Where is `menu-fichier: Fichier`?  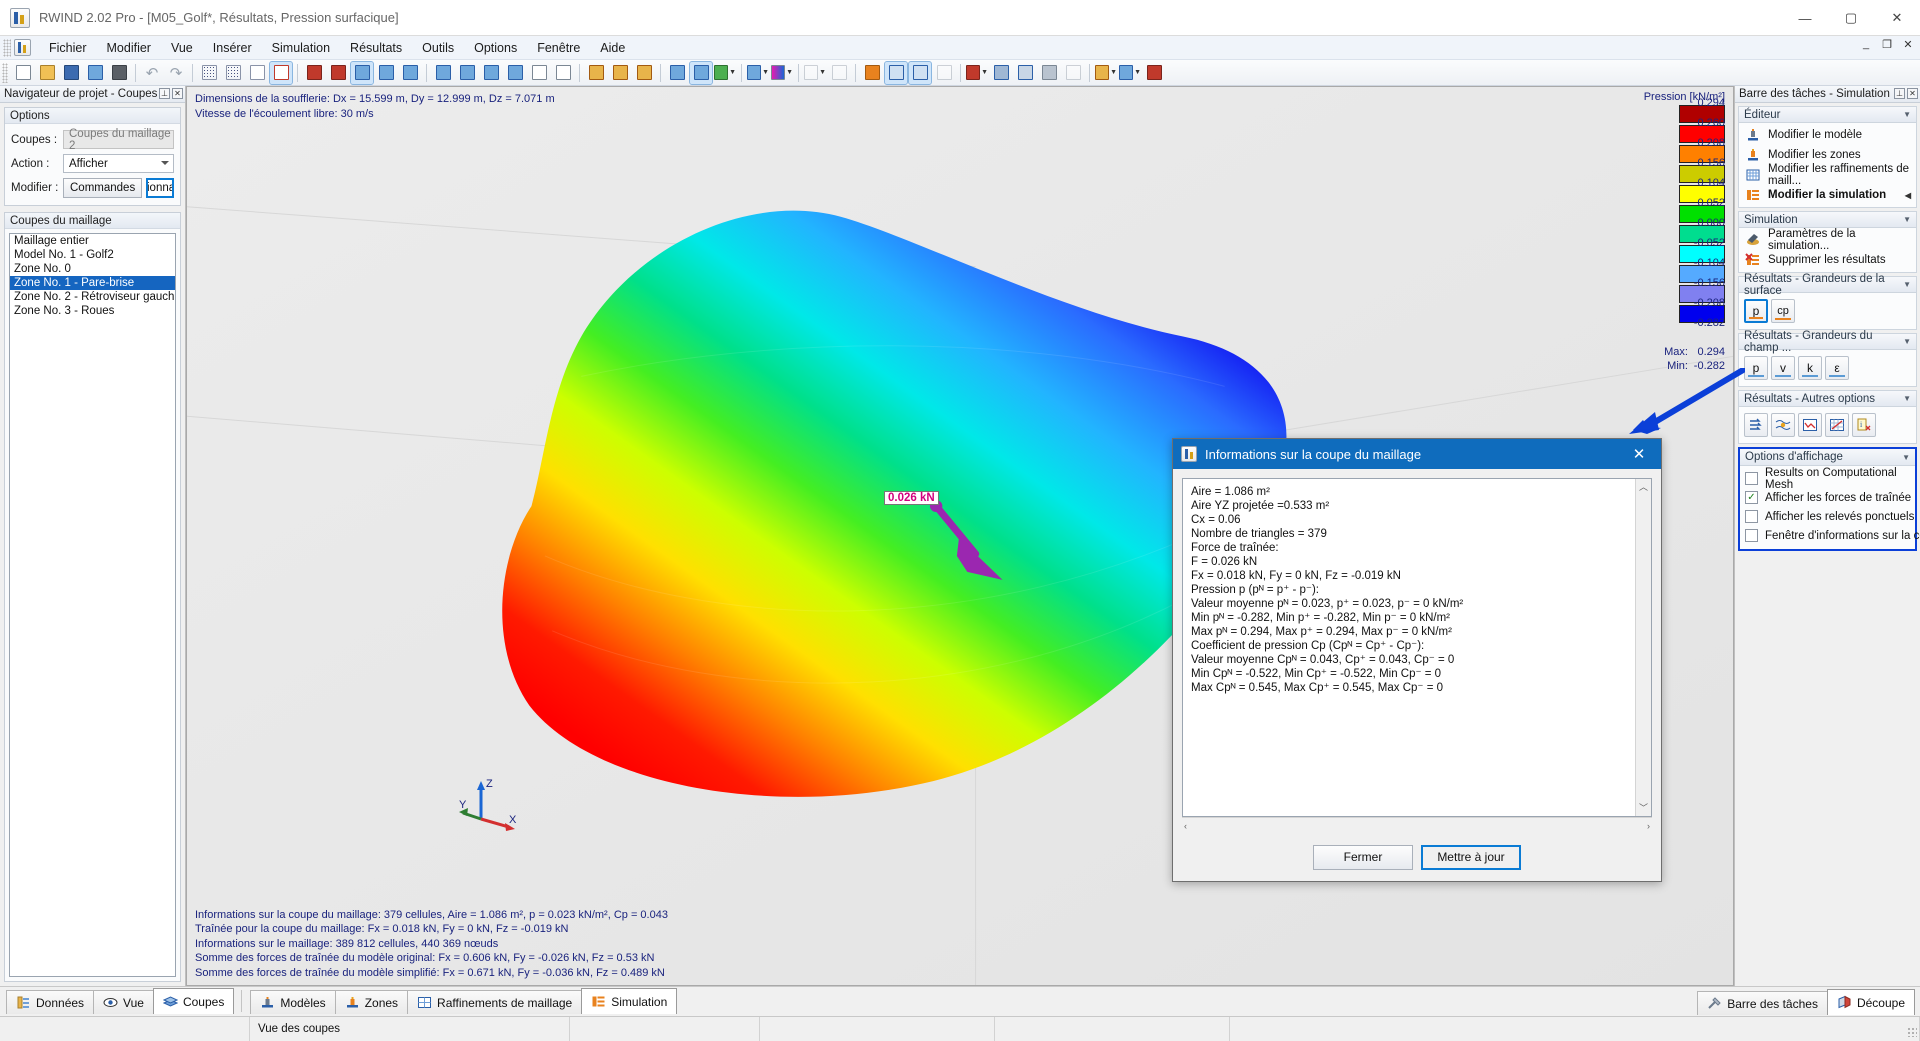
menu-fichier: Fichier is located at coordinates (68, 48).